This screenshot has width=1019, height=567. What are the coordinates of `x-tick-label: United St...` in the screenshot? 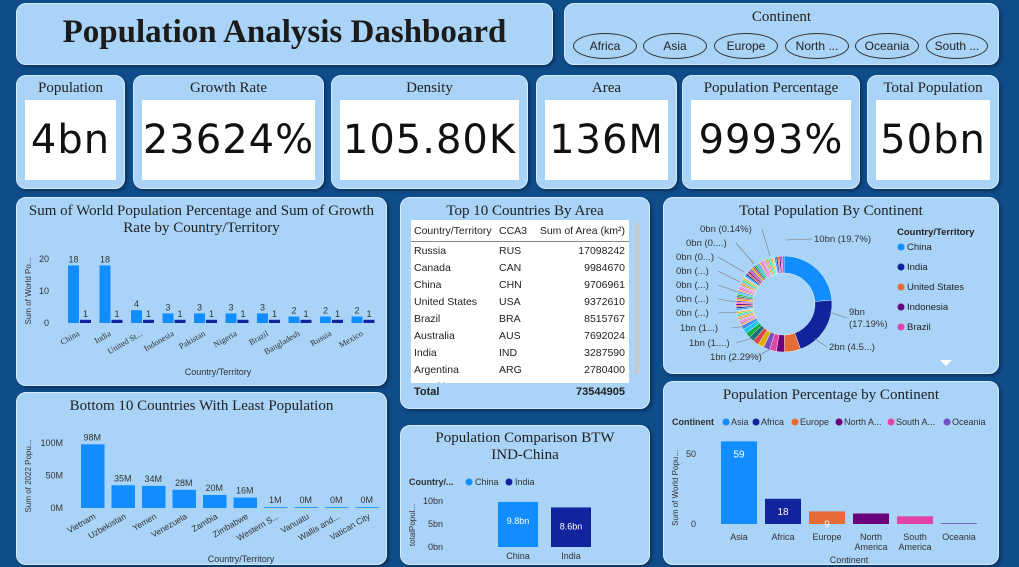 It's located at (124, 342).